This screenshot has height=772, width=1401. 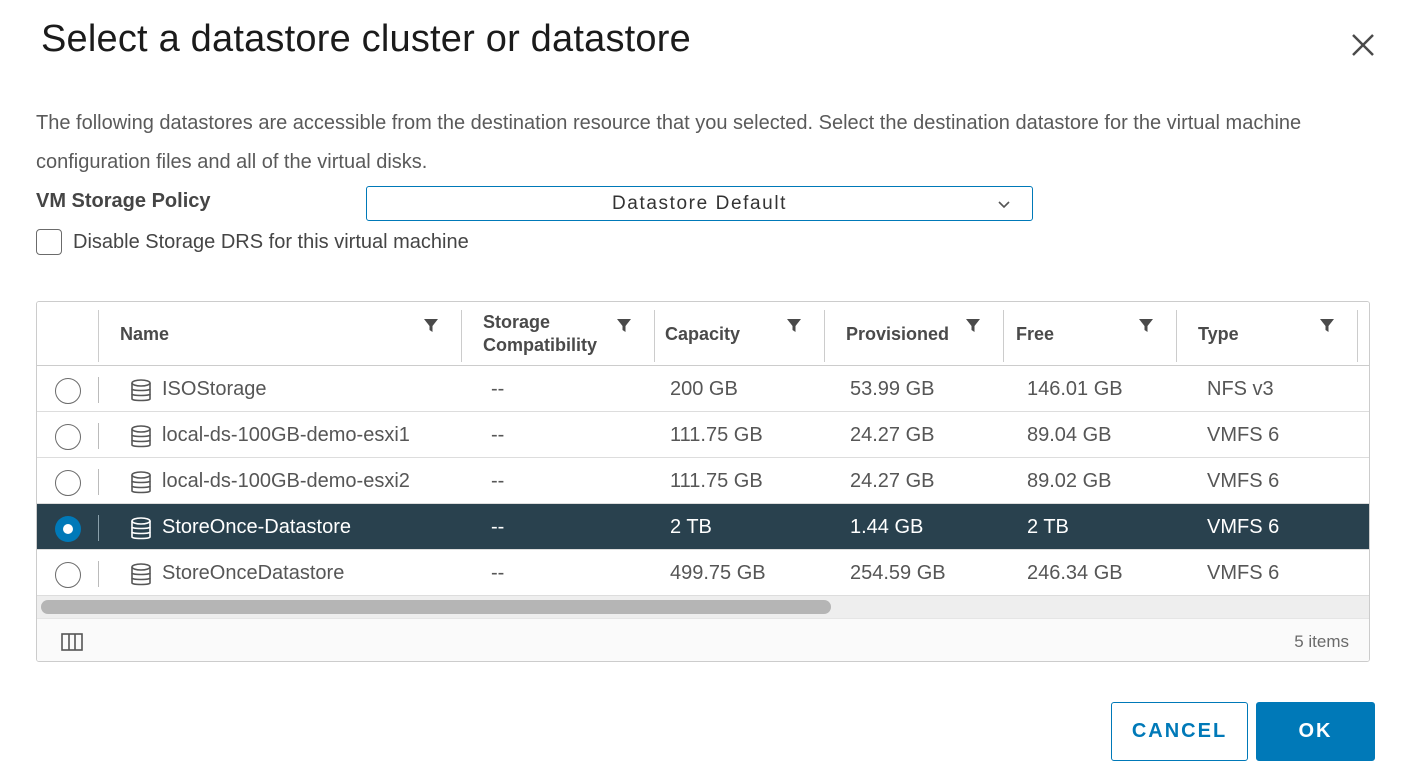 What do you see at coordinates (286, 481) in the screenshot?
I see `cell-name: local-ds-100GB-demo-esxi2` at bounding box center [286, 481].